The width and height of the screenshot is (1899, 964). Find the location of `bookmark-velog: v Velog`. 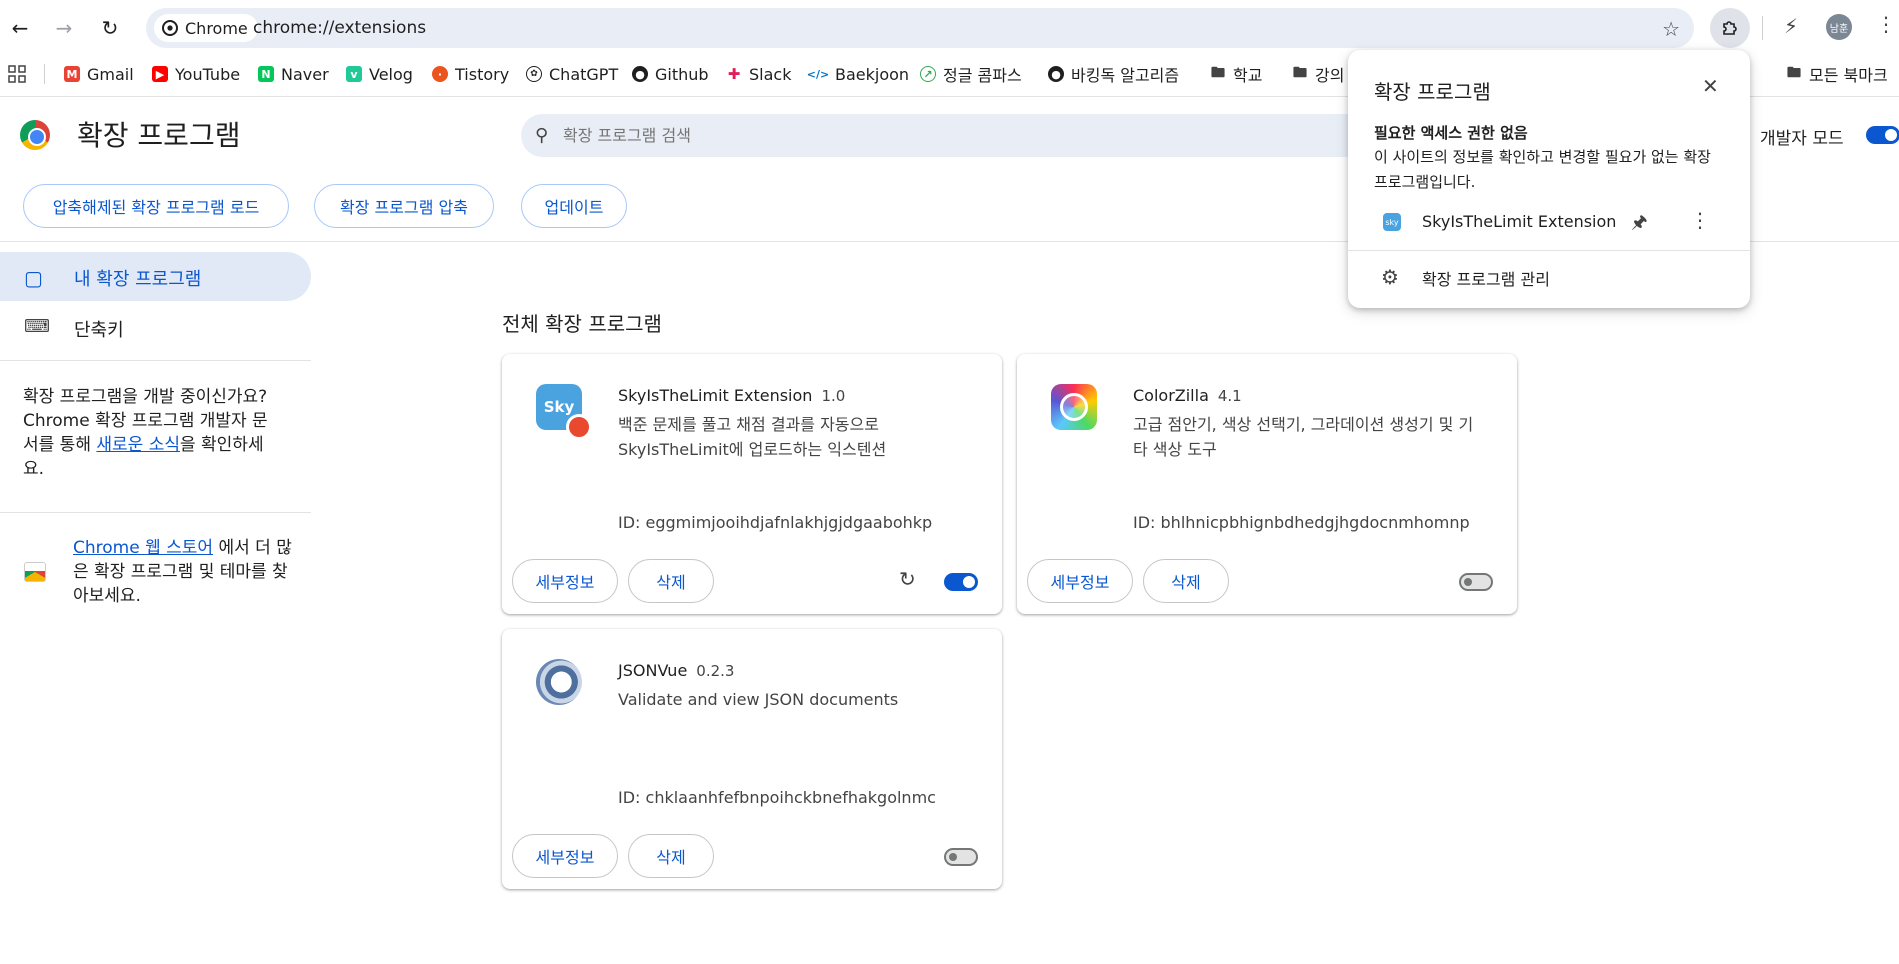

bookmark-velog: v Velog is located at coordinates (379, 74).